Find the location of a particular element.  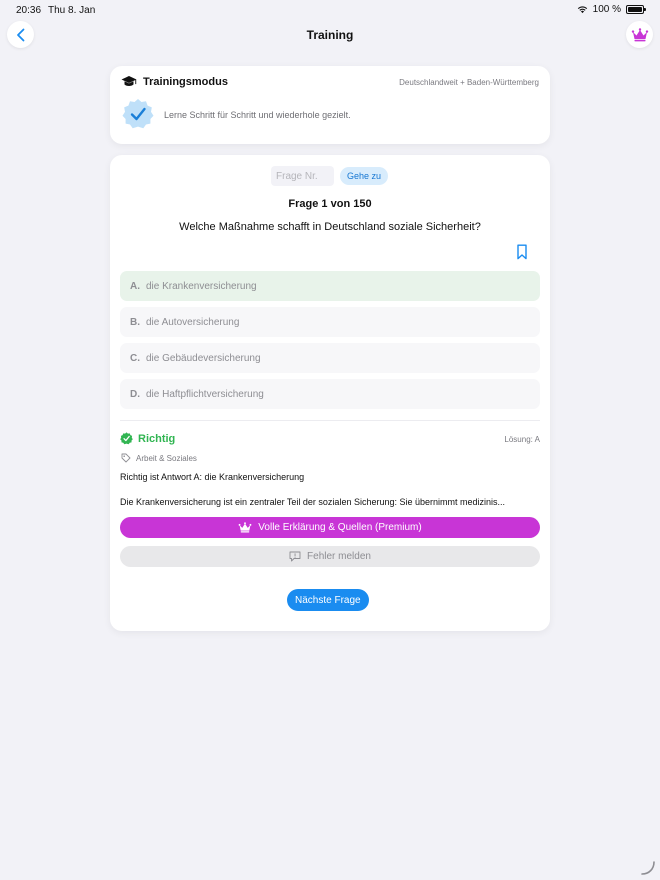

premium-explanation-button: Volle Erklärung & Quellen (Premium) is located at coordinates (330, 527).